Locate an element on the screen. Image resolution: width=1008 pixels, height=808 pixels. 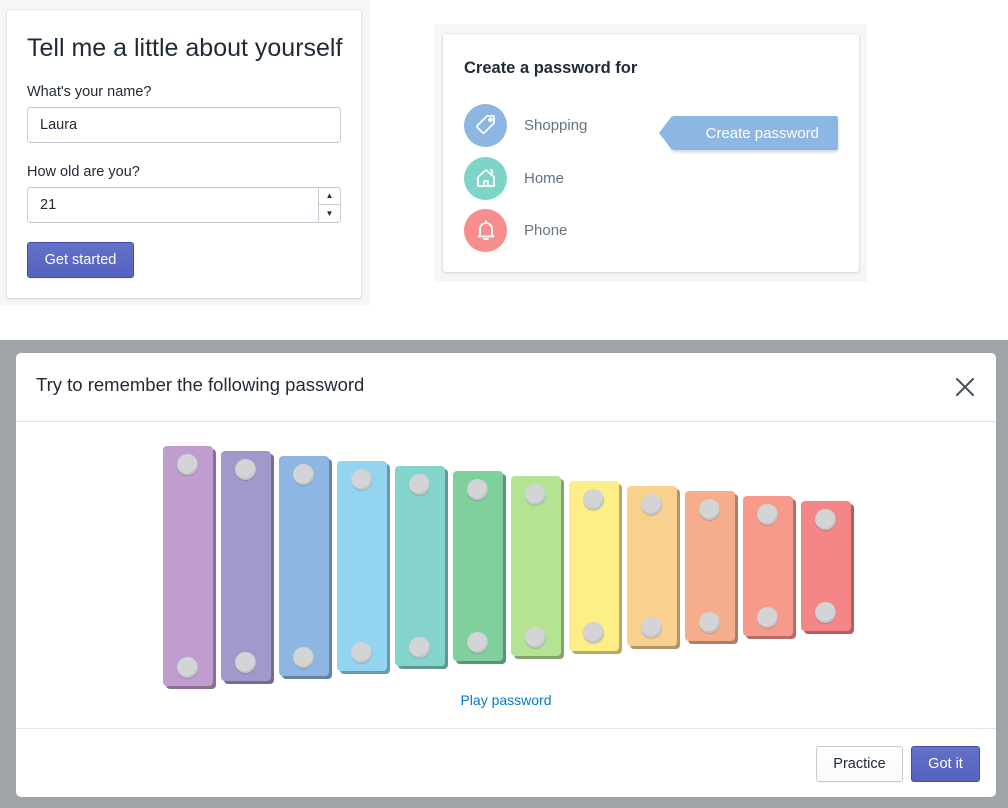
modal-header: Try to remember the following password is located at coordinates (506, 387).